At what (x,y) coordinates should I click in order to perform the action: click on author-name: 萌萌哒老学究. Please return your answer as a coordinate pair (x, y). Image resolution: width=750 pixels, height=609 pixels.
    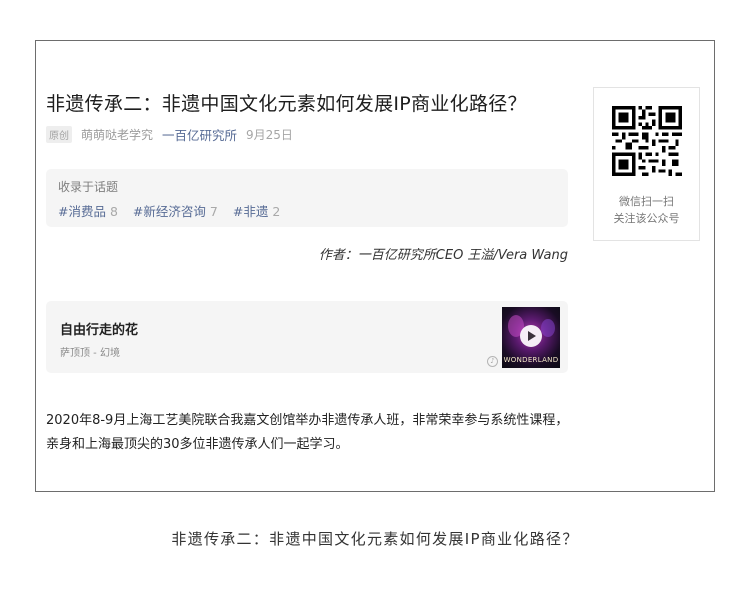
    Looking at the image, I should click on (117, 134).